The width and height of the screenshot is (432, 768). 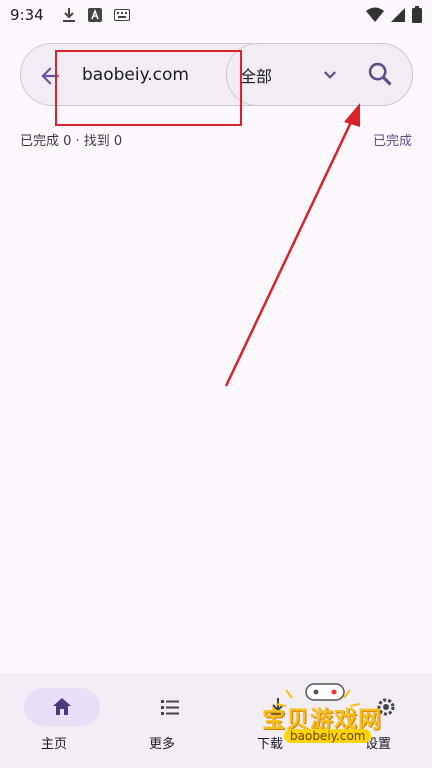 What do you see at coordinates (216, 15) in the screenshot?
I see `status-bar: 9:34` at bounding box center [216, 15].